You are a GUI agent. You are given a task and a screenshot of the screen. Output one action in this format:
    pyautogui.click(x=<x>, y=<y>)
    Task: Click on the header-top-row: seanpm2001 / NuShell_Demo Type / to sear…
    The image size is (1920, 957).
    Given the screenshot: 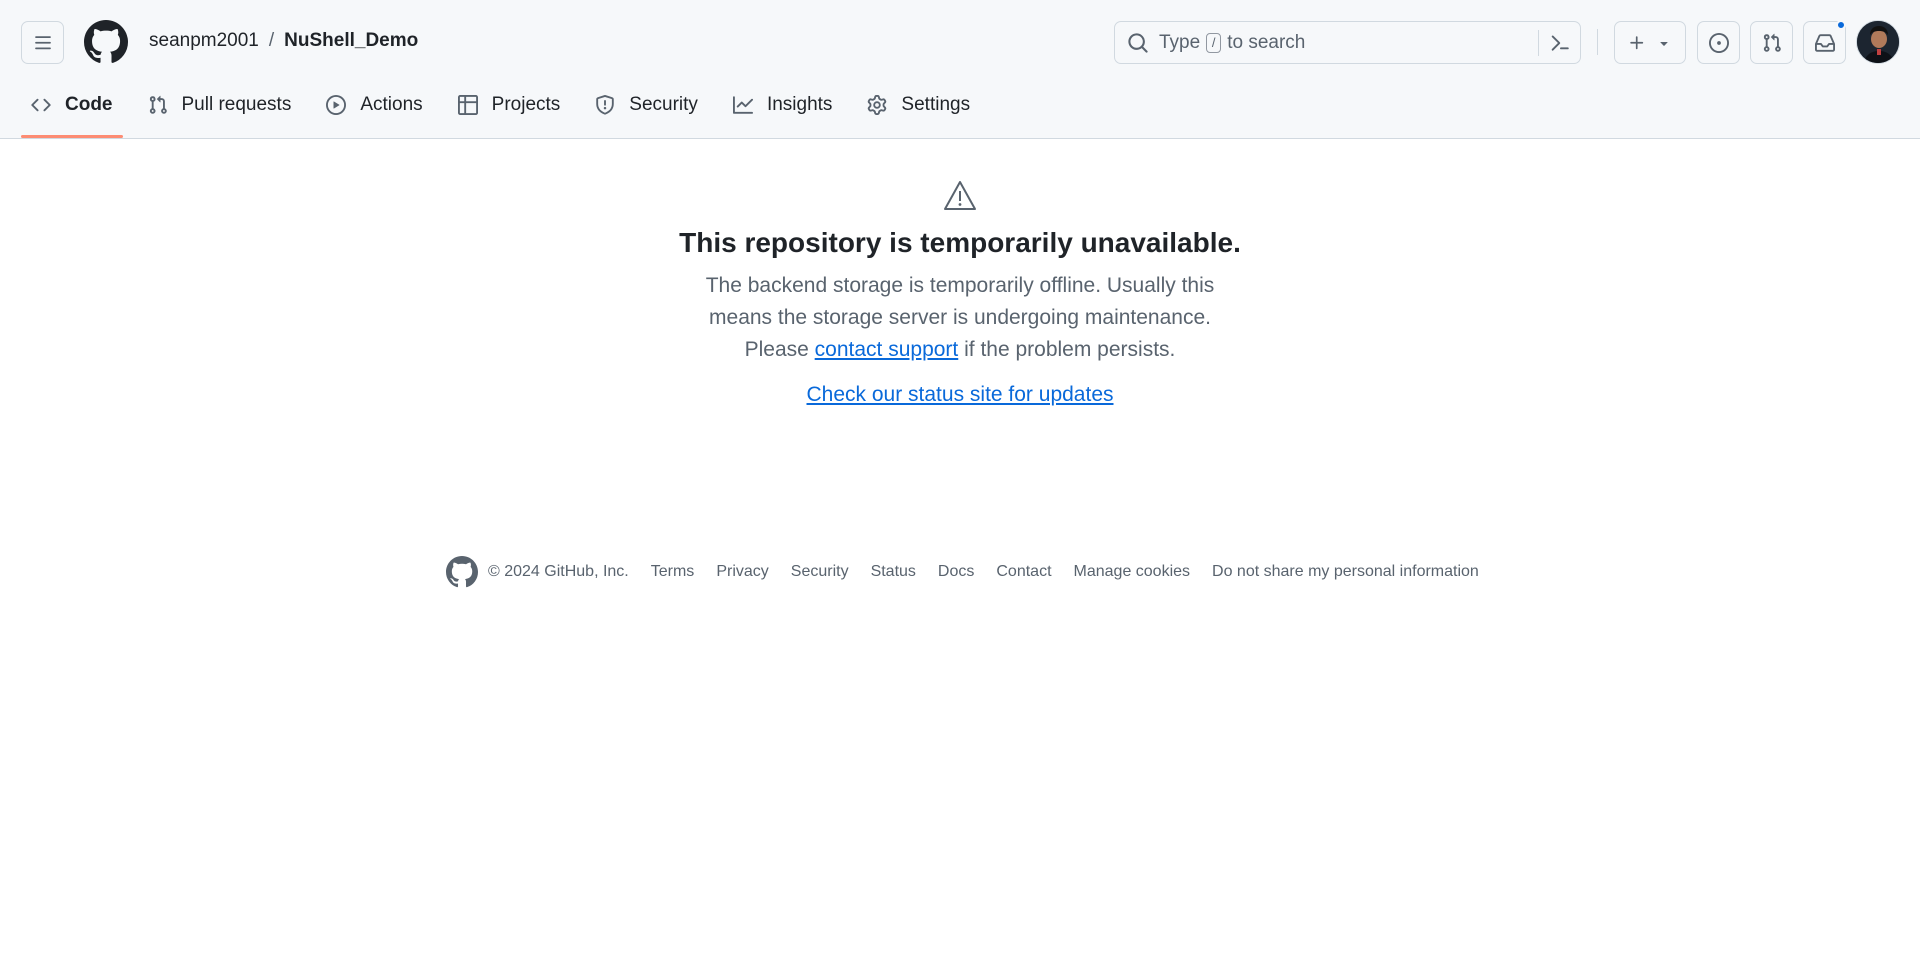 What is the action you would take?
    pyautogui.click(x=960, y=42)
    